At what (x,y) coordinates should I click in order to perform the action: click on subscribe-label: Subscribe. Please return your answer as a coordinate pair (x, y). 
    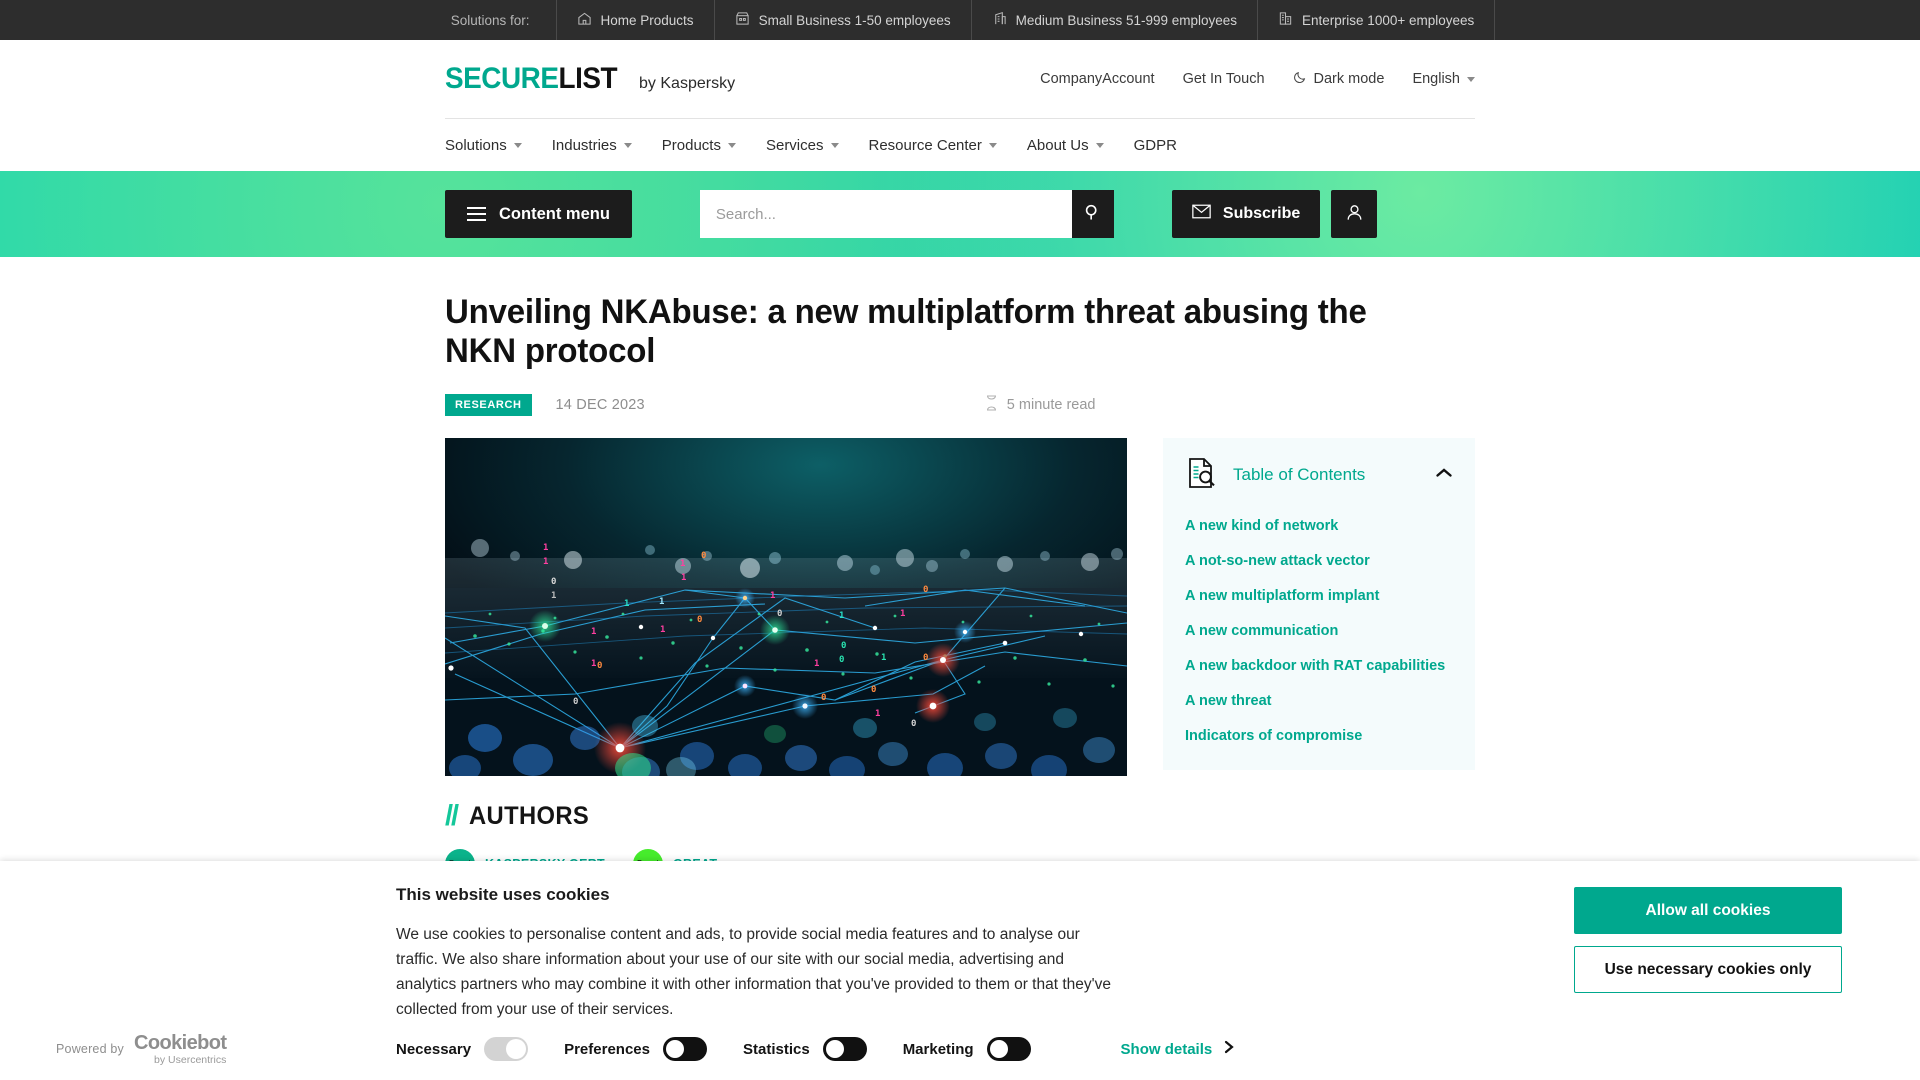
    Looking at the image, I should click on (1261, 213).